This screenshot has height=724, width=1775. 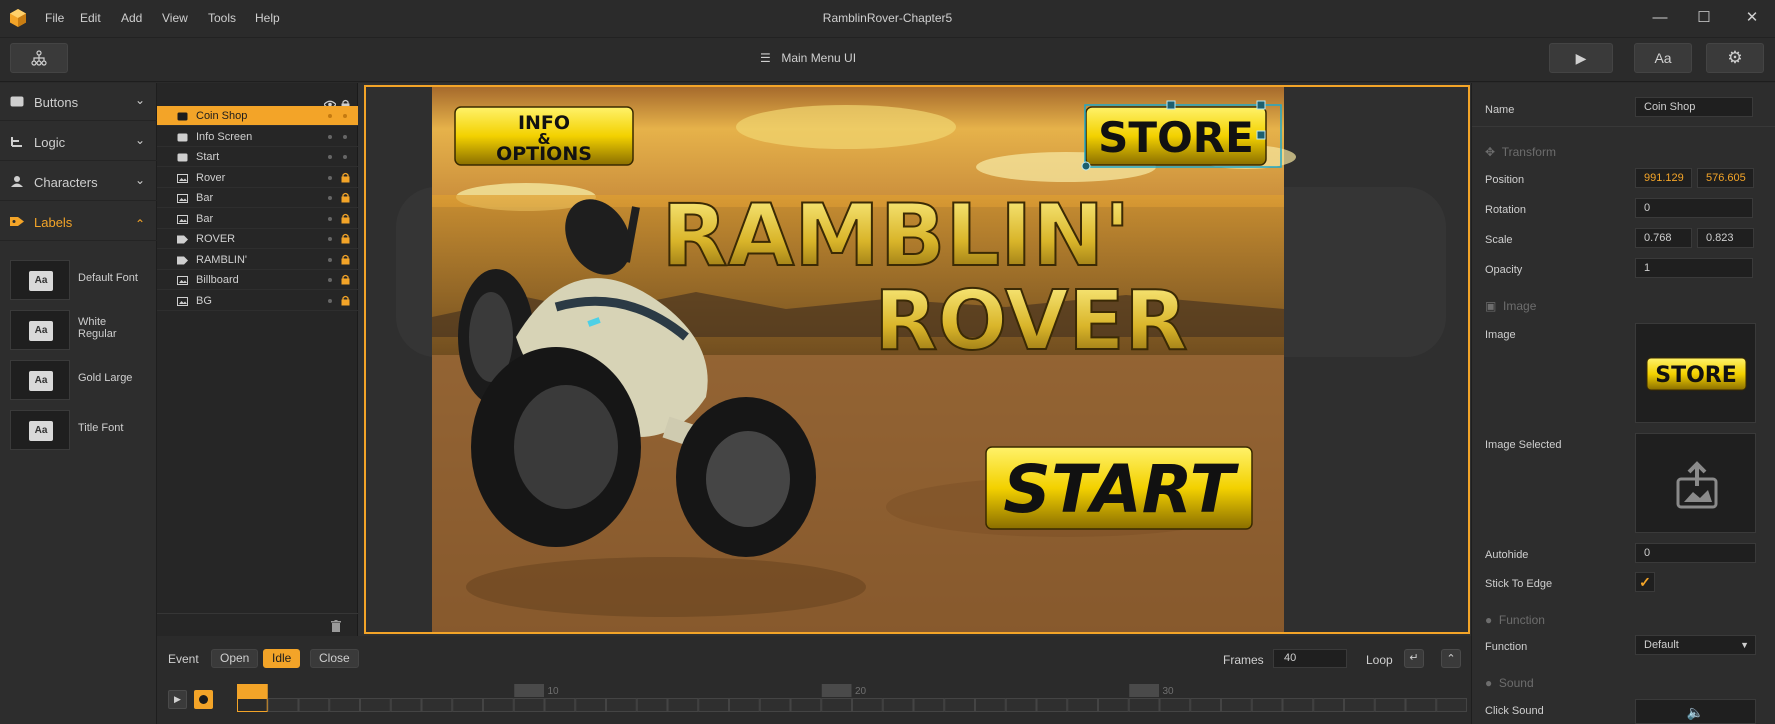 What do you see at coordinates (1694, 268) in the screenshot?
I see `opacity-field: 1` at bounding box center [1694, 268].